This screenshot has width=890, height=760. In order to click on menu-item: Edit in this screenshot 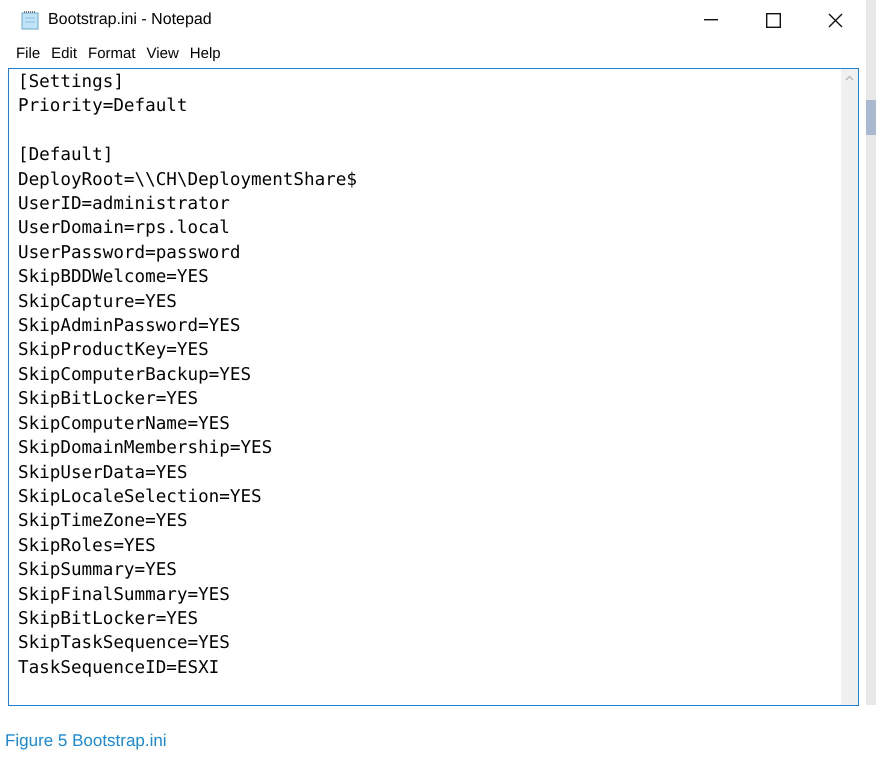, I will do `click(64, 54)`.